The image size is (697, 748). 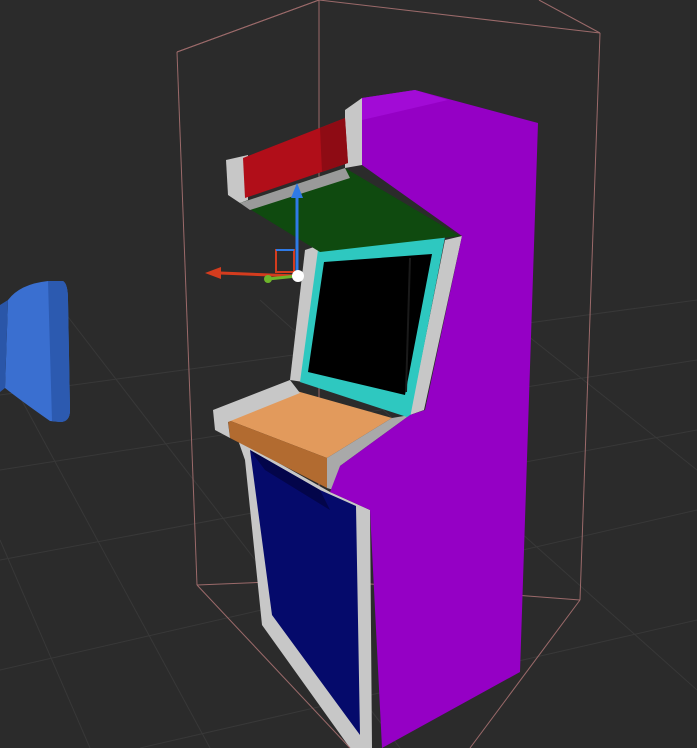 What do you see at coordinates (268, 279) in the screenshot?
I see `gizmo-y-handle` at bounding box center [268, 279].